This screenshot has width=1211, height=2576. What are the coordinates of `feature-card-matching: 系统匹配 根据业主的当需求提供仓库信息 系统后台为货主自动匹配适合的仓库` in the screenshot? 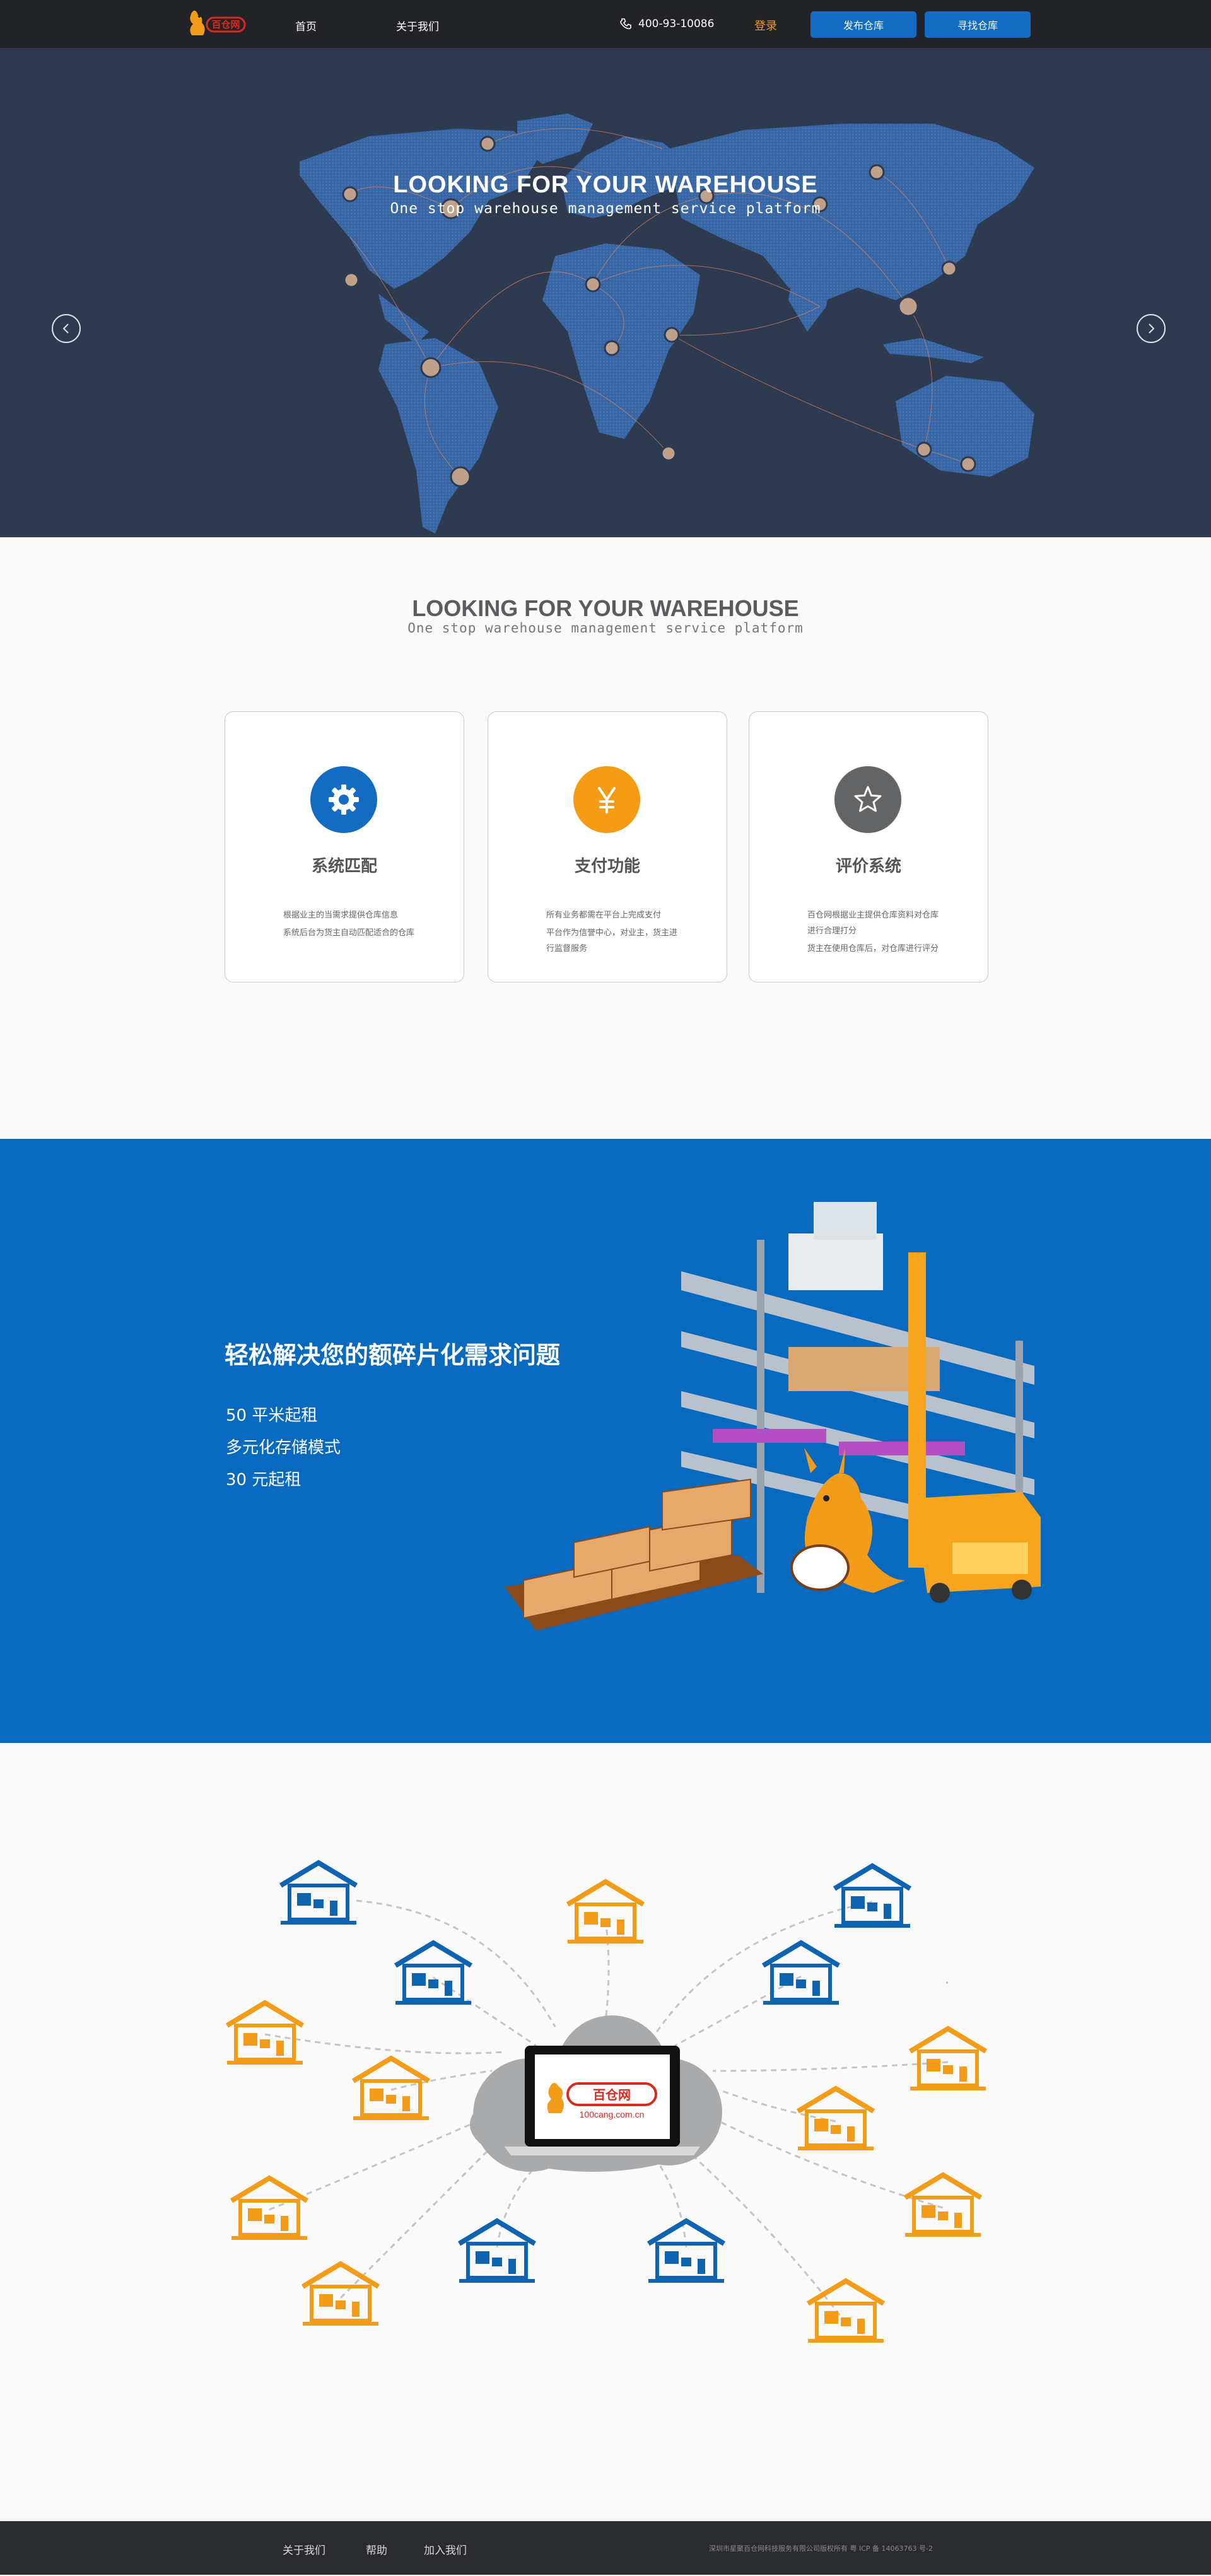 It's located at (344, 847).